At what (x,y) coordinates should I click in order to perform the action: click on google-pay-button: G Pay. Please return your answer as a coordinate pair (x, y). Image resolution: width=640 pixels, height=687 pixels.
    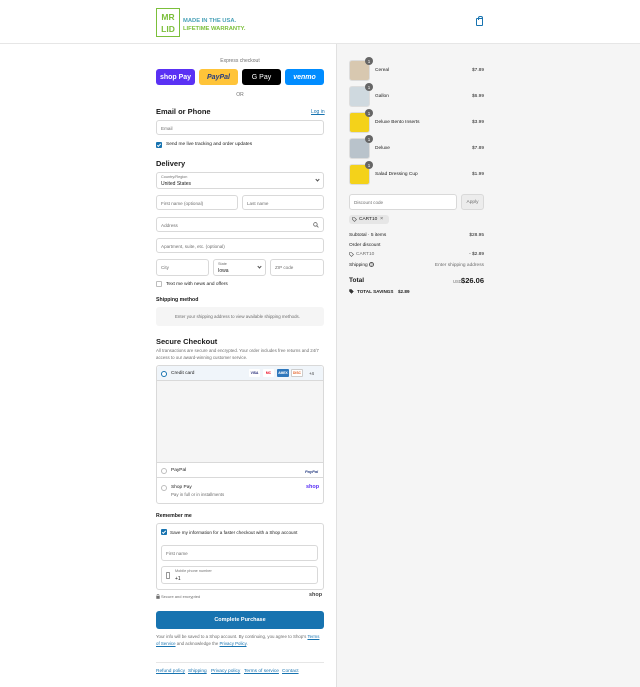
    Looking at the image, I should click on (261, 77).